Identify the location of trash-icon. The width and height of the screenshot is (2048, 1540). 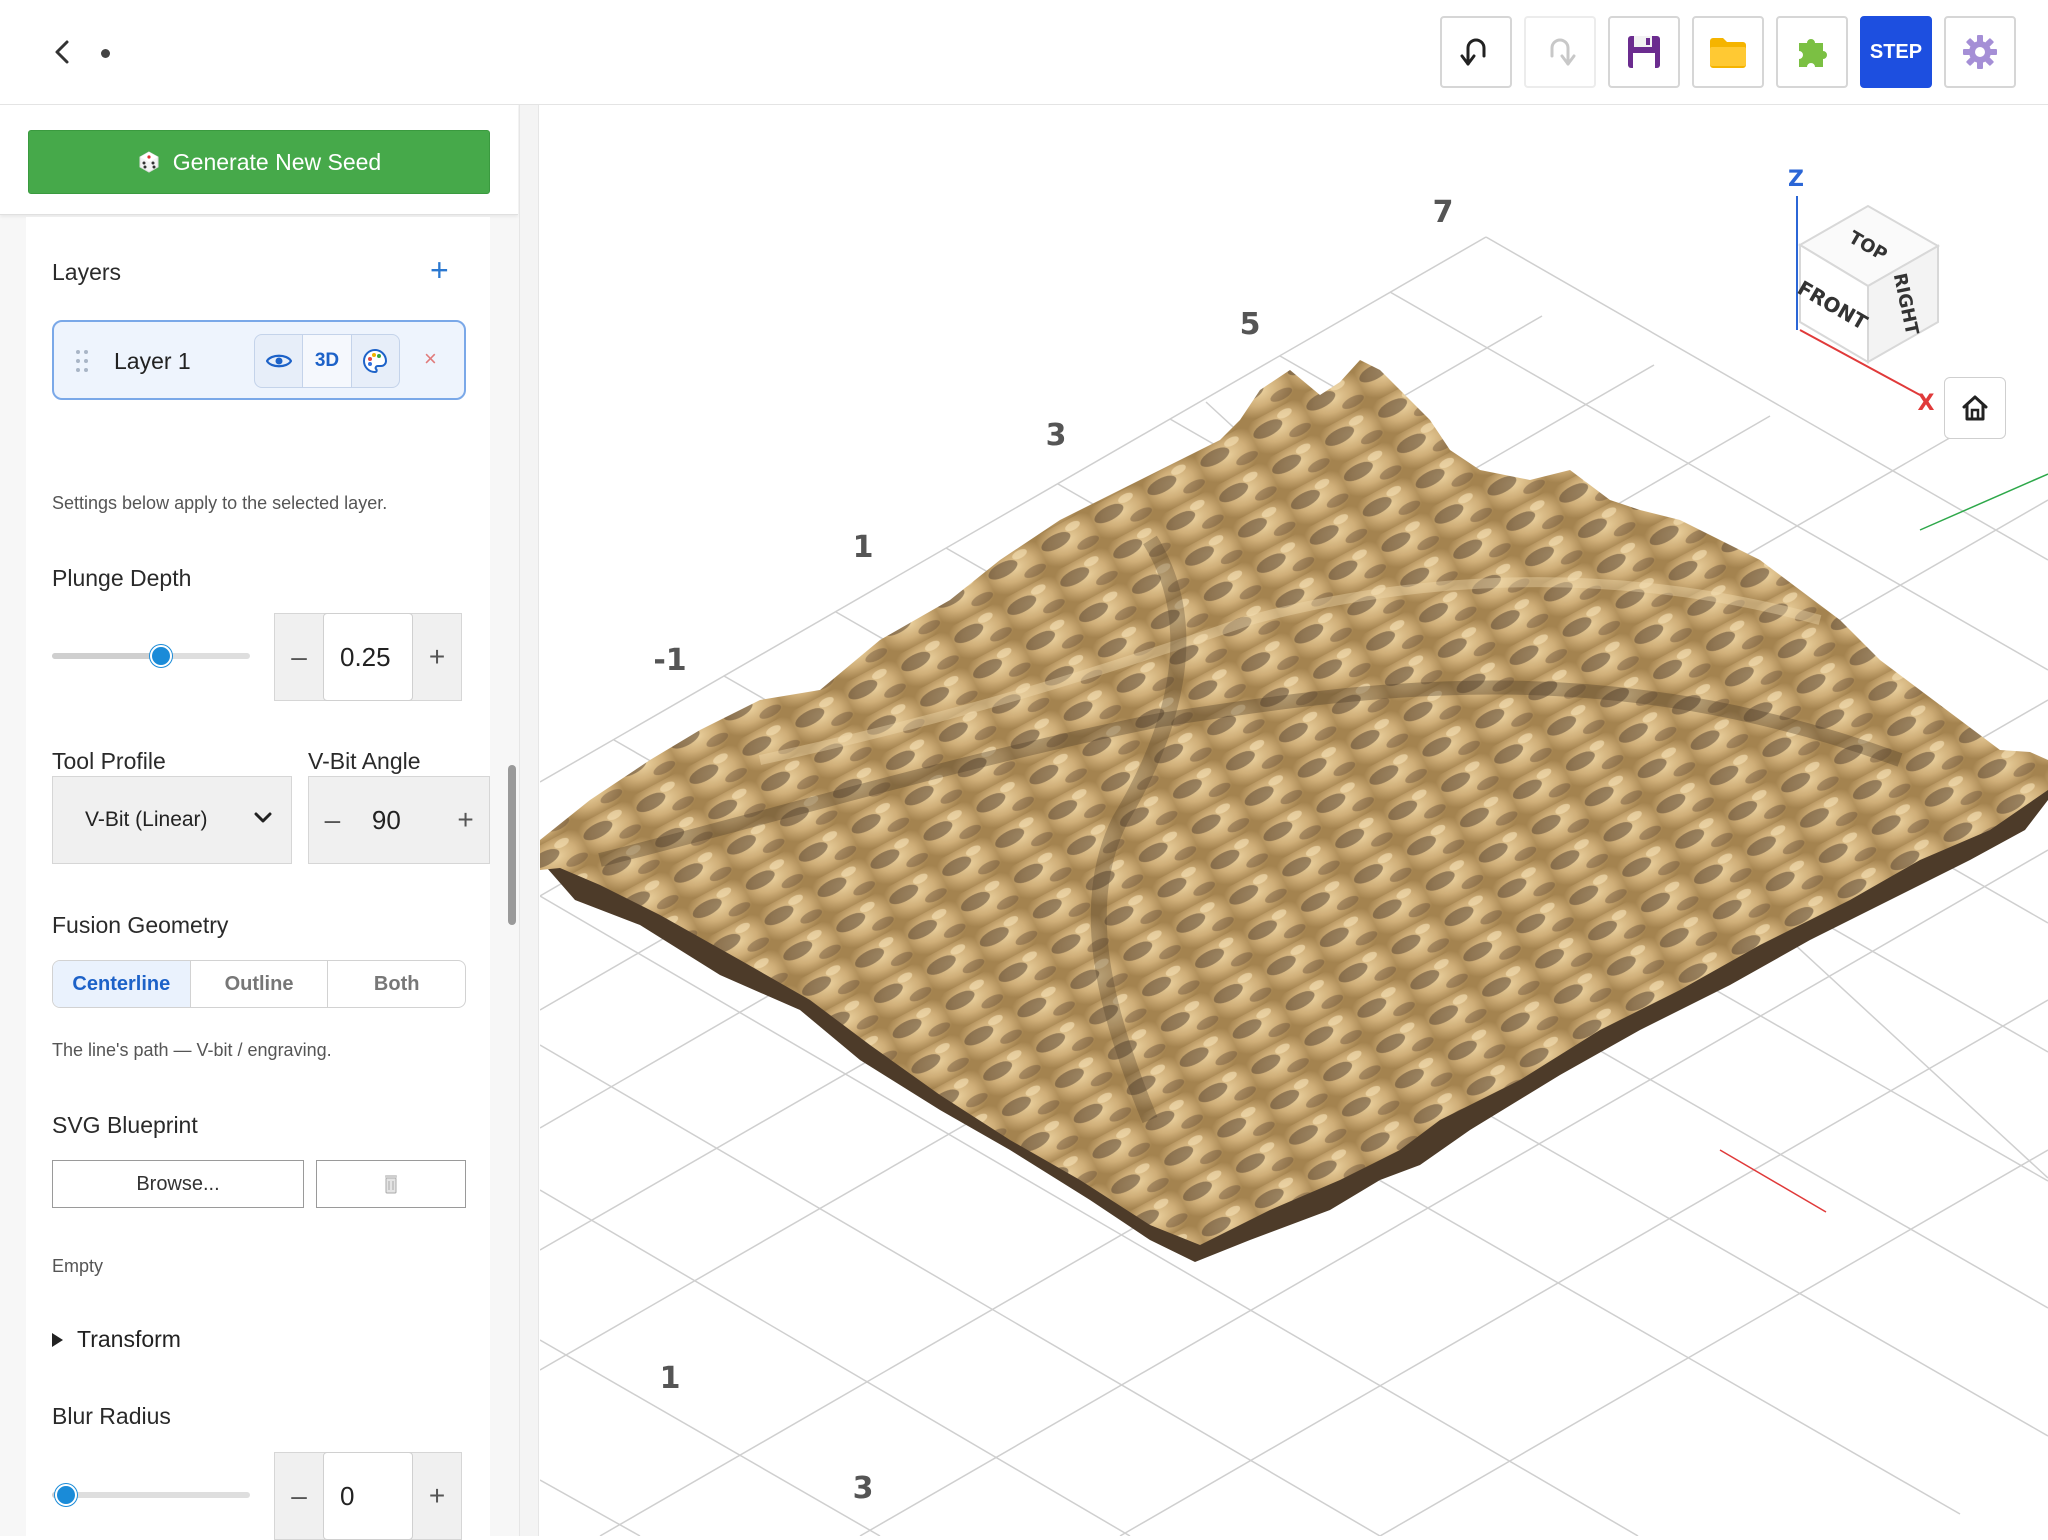
(391, 1184).